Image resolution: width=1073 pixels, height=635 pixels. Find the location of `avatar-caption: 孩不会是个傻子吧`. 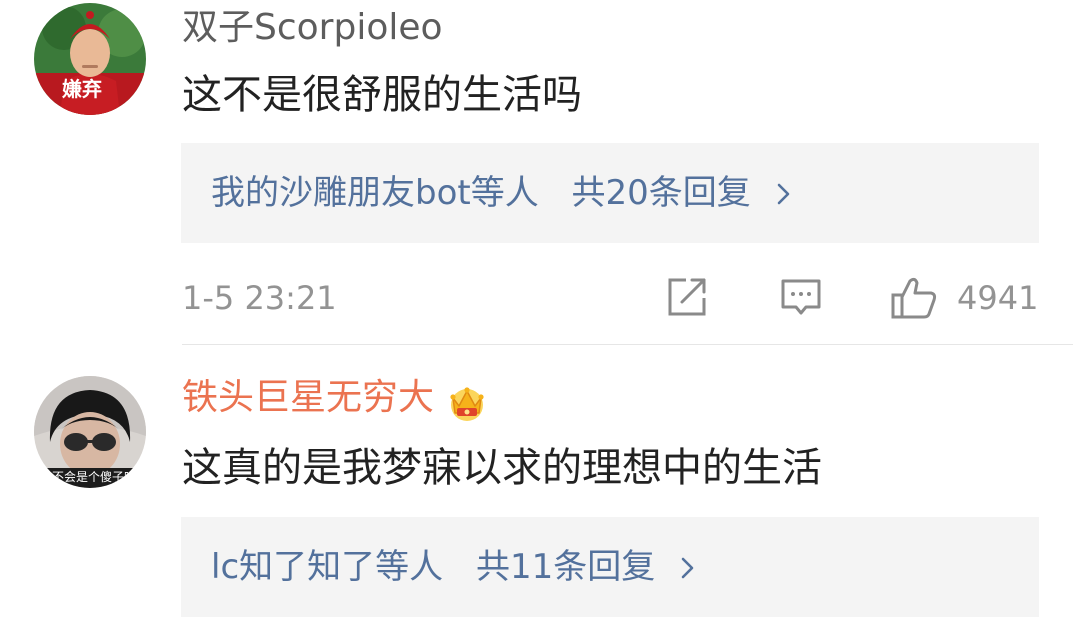

avatar-caption: 孩不会是个傻子吧 is located at coordinates (88, 477).